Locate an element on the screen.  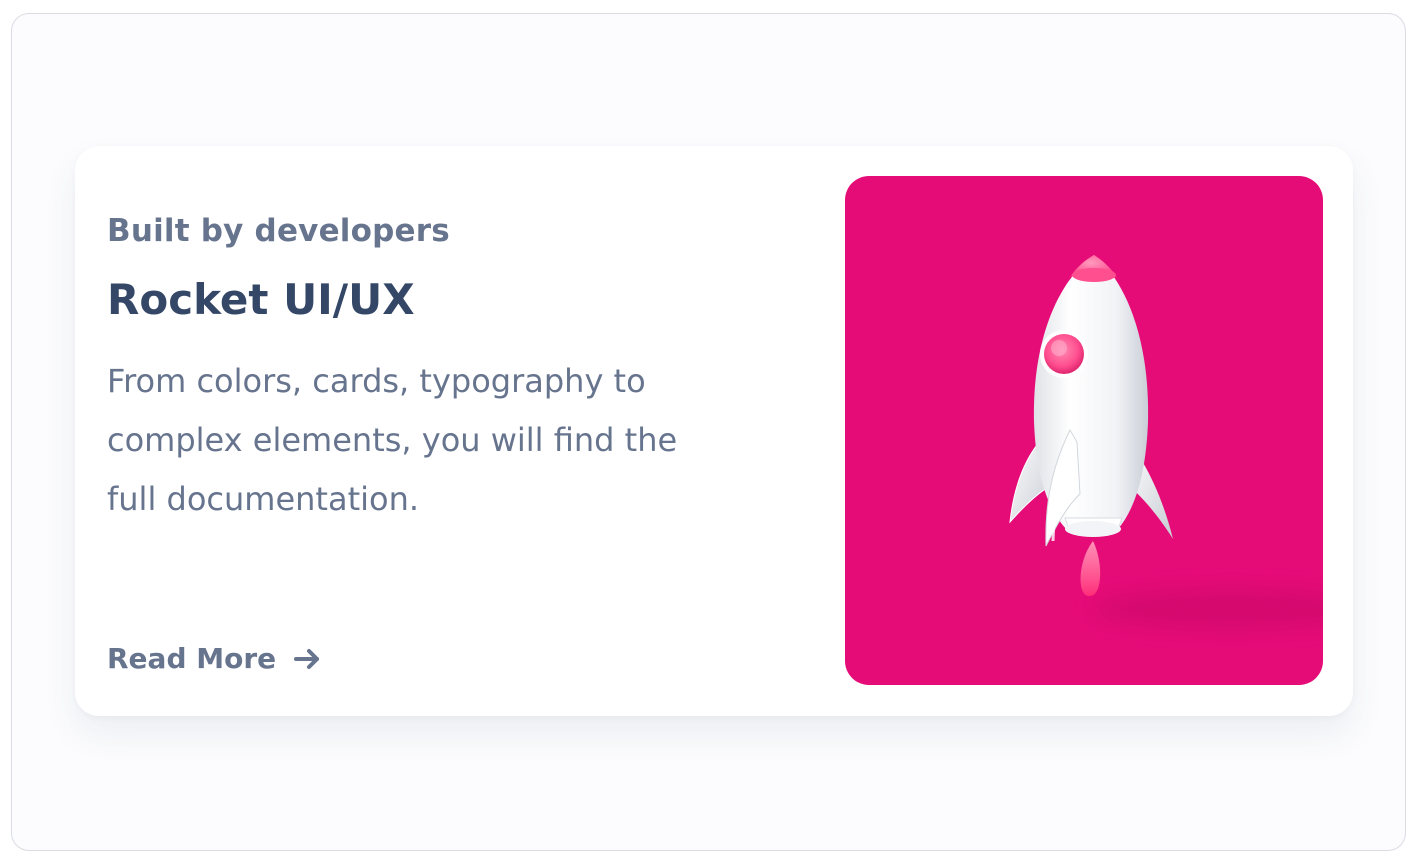
read-more-label: Read More is located at coordinates (192, 658).